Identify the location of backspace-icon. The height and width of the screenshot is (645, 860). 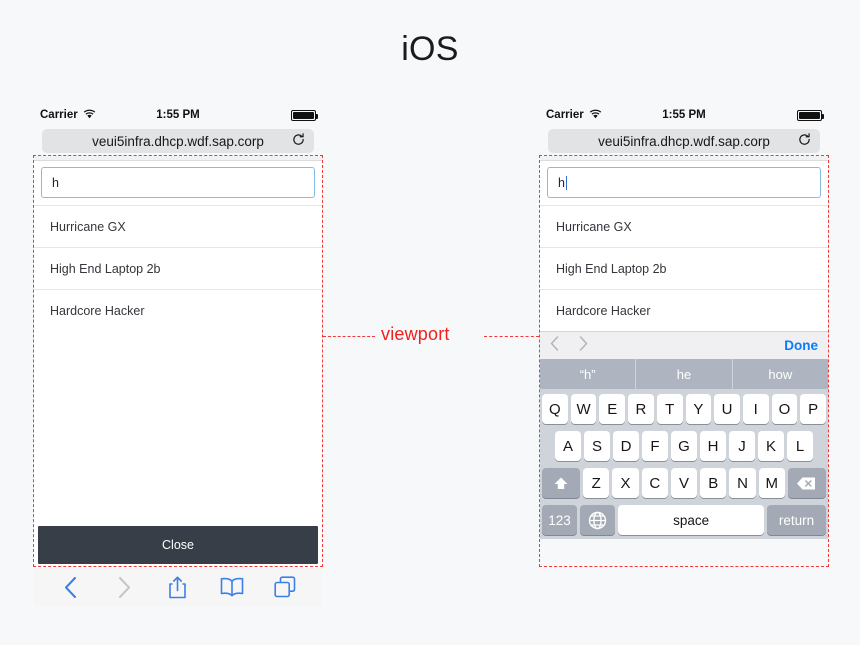
(807, 483).